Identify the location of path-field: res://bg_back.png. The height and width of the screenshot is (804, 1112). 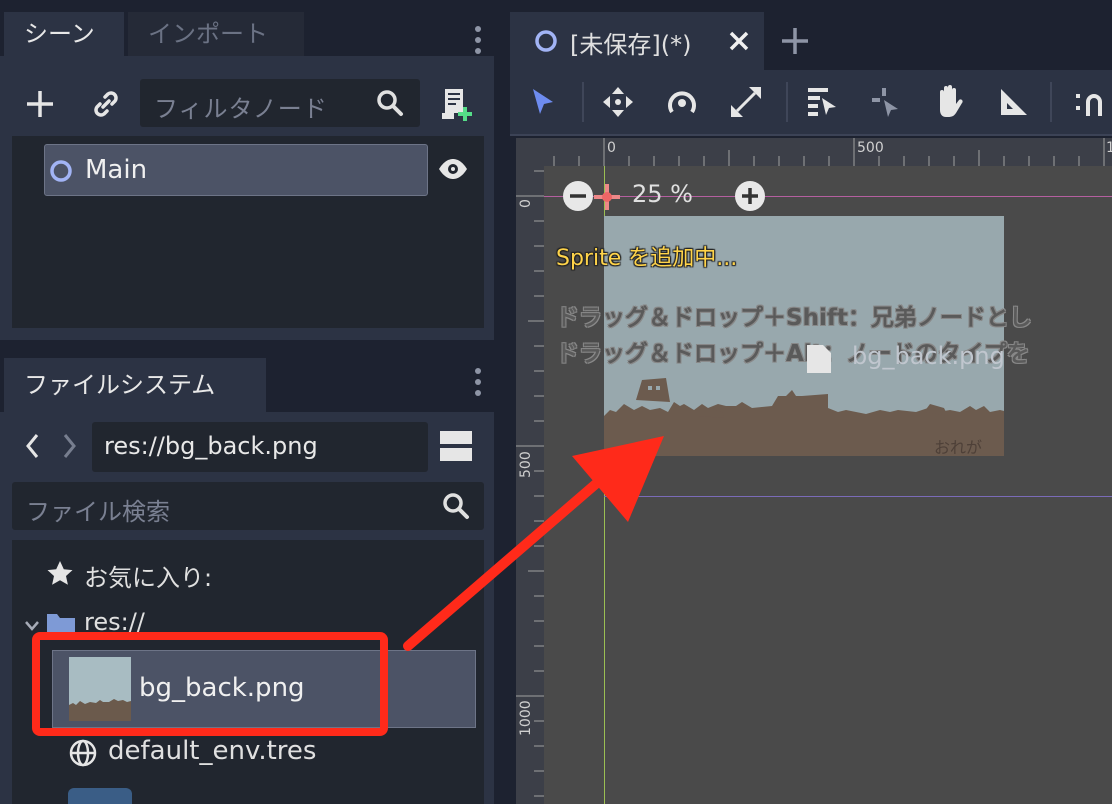
(260, 447).